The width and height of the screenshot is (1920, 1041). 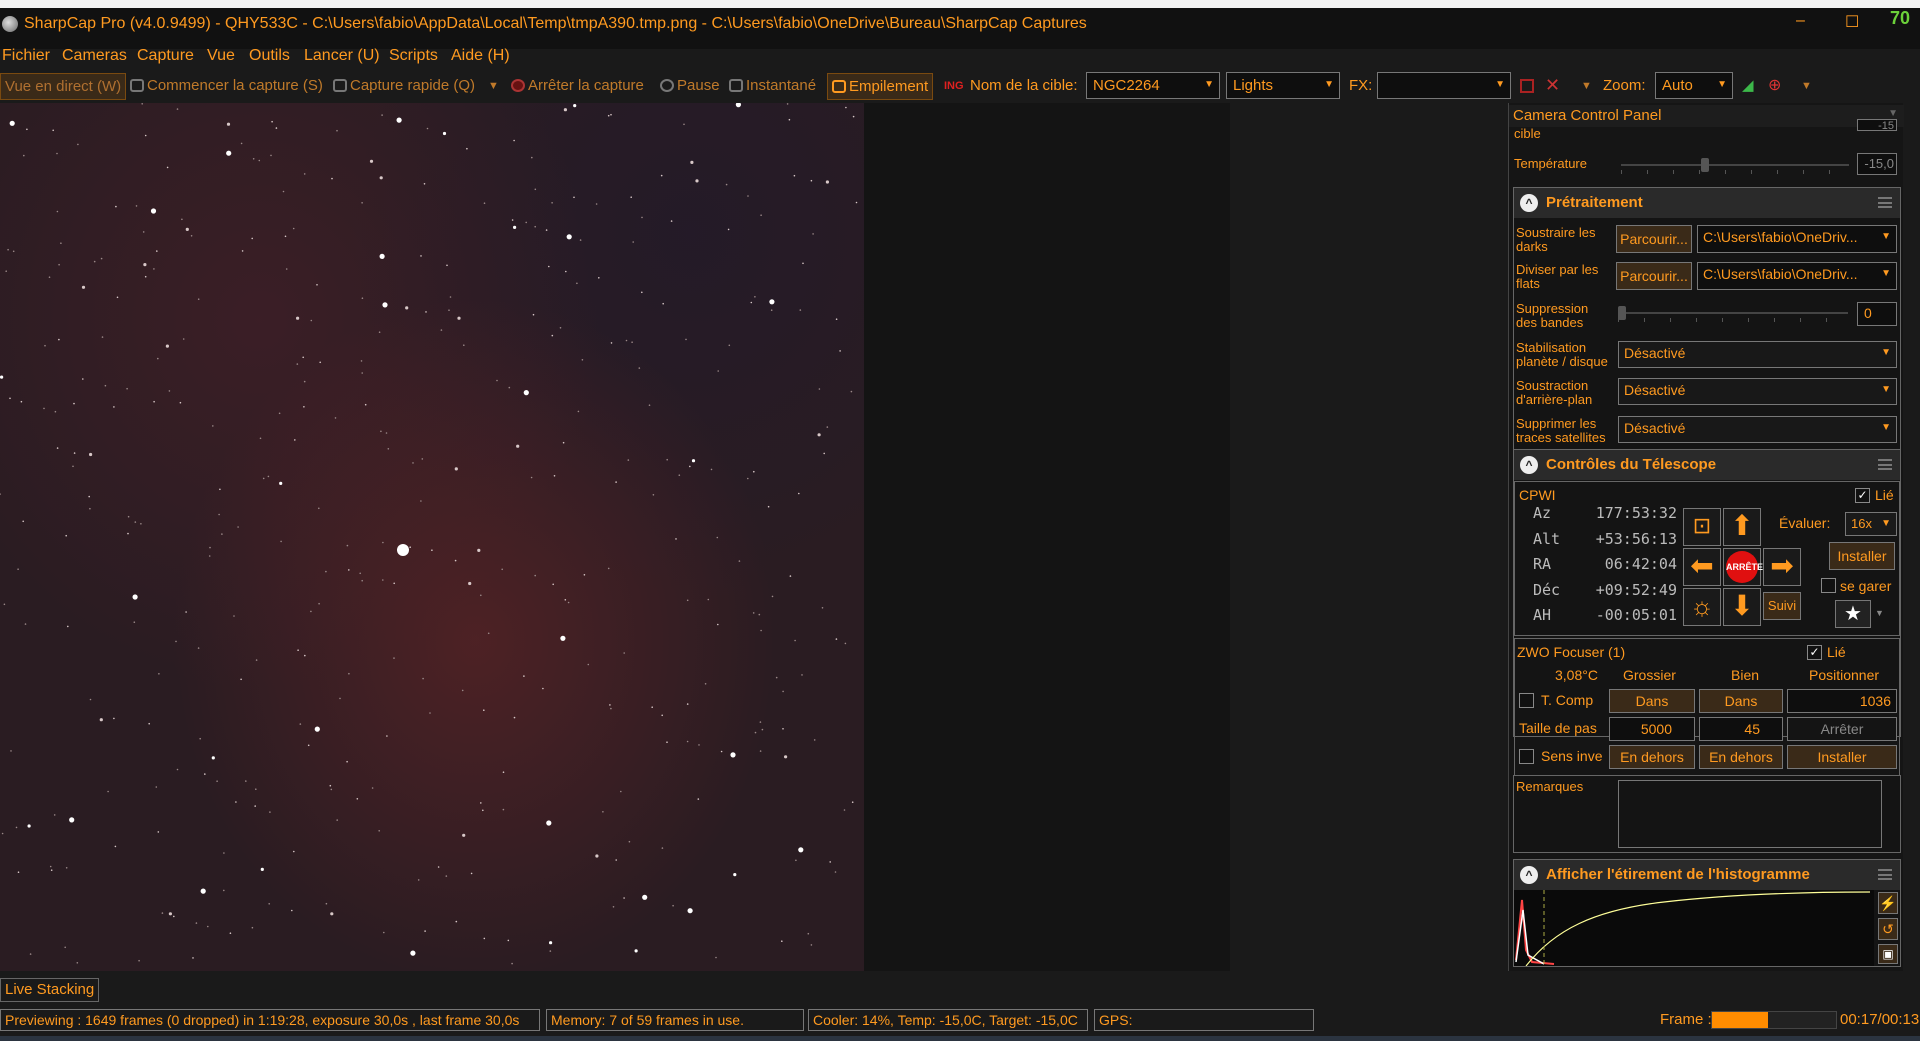 I want to click on maximize-button: ☐, so click(x=1852, y=22).